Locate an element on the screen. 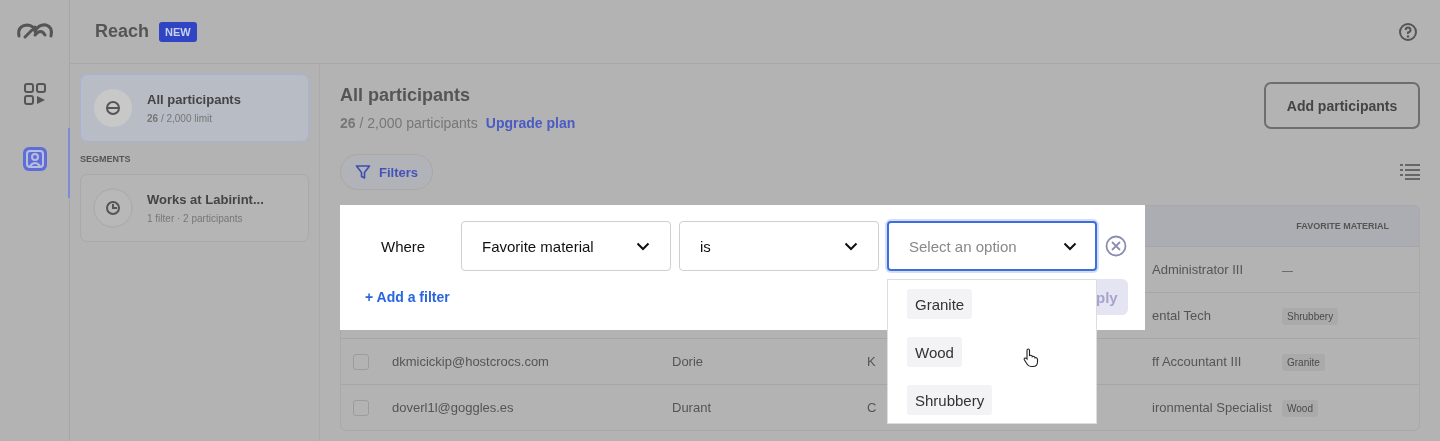 Image resolution: width=1440 pixels, height=441 pixels. segment-subtitle: 26 / 2,000 limit is located at coordinates (180, 118).